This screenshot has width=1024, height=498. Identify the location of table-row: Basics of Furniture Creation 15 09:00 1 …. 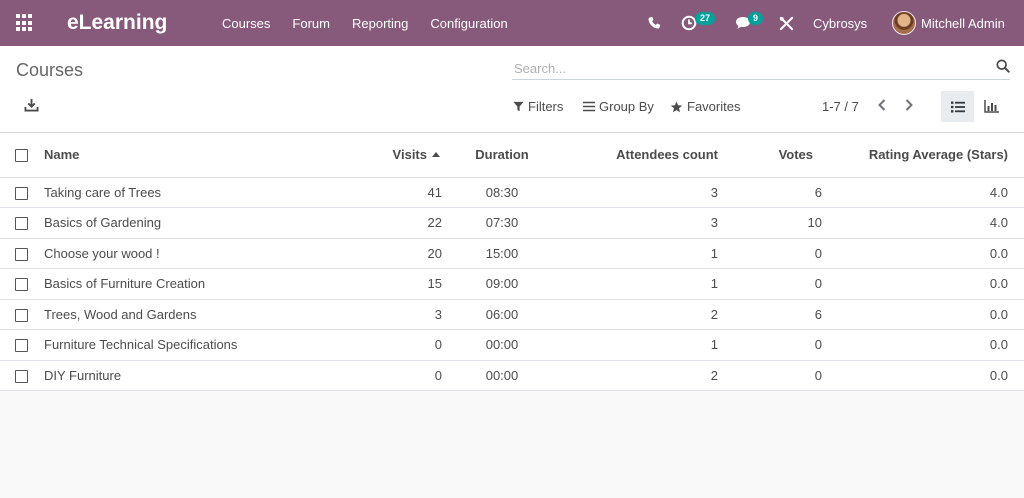
(512, 284).